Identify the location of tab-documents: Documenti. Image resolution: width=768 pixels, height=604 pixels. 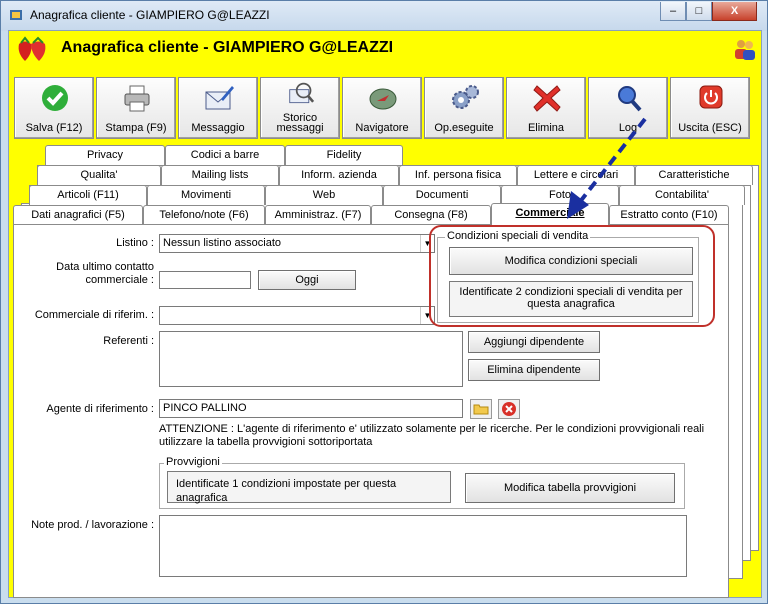
(442, 195).